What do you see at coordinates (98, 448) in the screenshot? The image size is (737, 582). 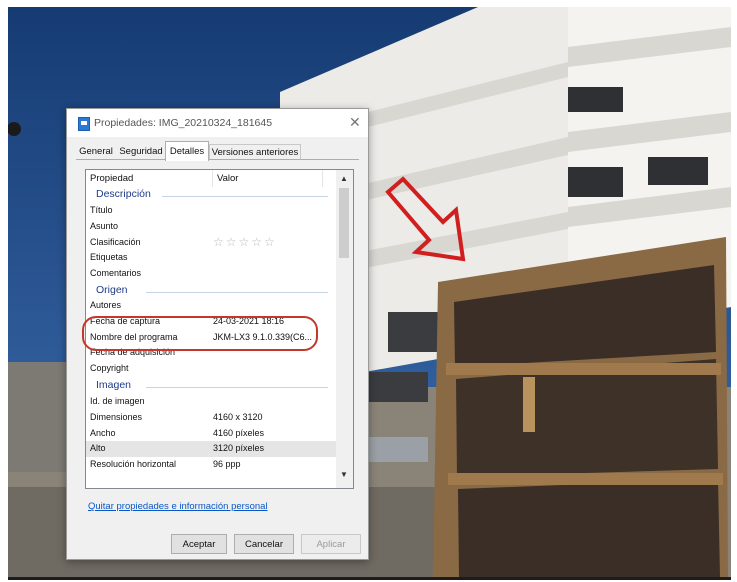 I see `property-name: Alto` at bounding box center [98, 448].